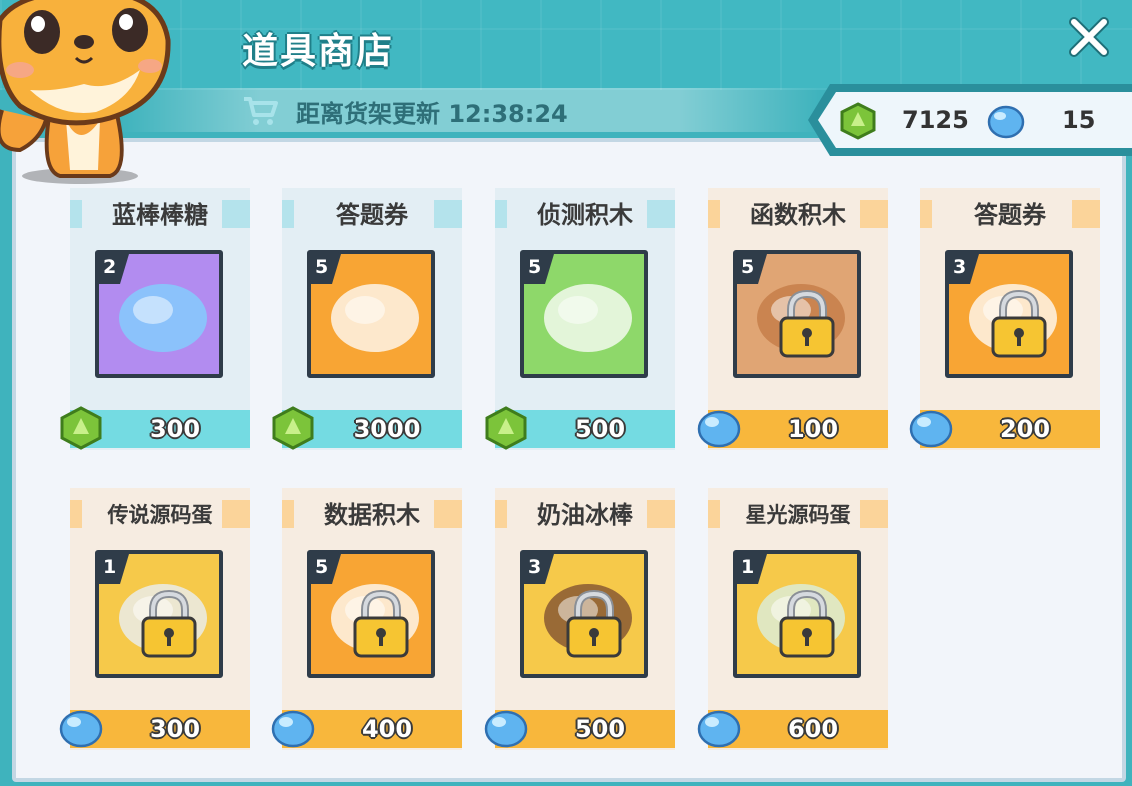 This screenshot has height=786, width=1132. I want to click on item-price: 3000, so click(387, 429).